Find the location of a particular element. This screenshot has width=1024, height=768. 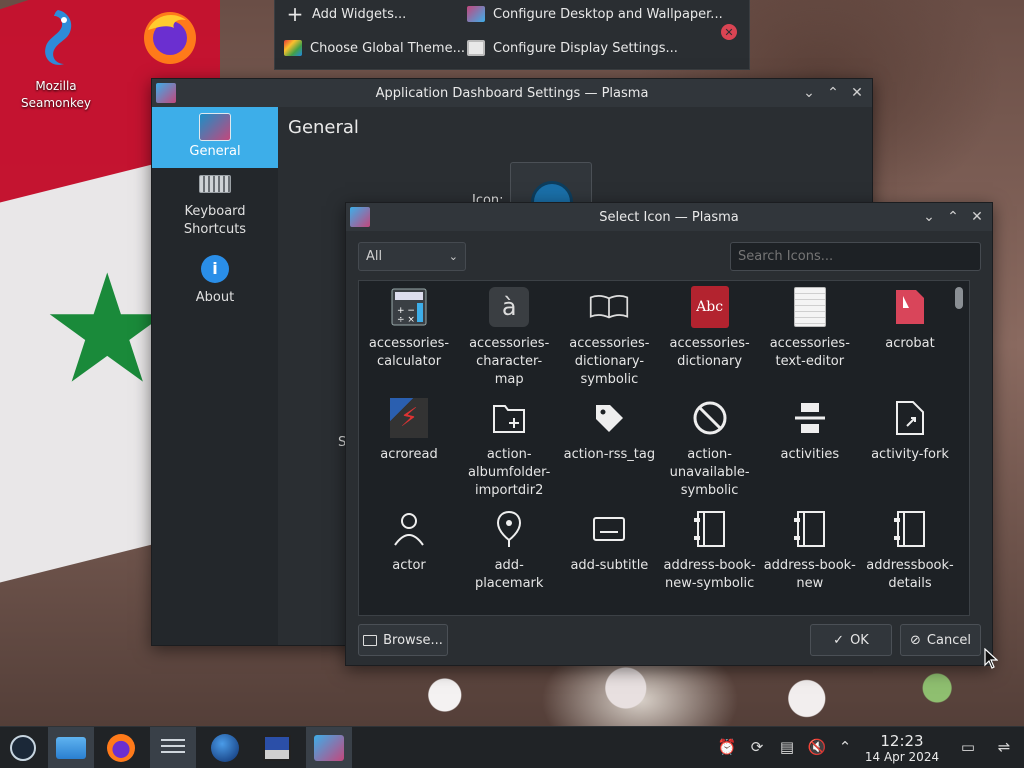

icon-grid-item-label: accessories- dictionary is located at coordinates (709, 352).